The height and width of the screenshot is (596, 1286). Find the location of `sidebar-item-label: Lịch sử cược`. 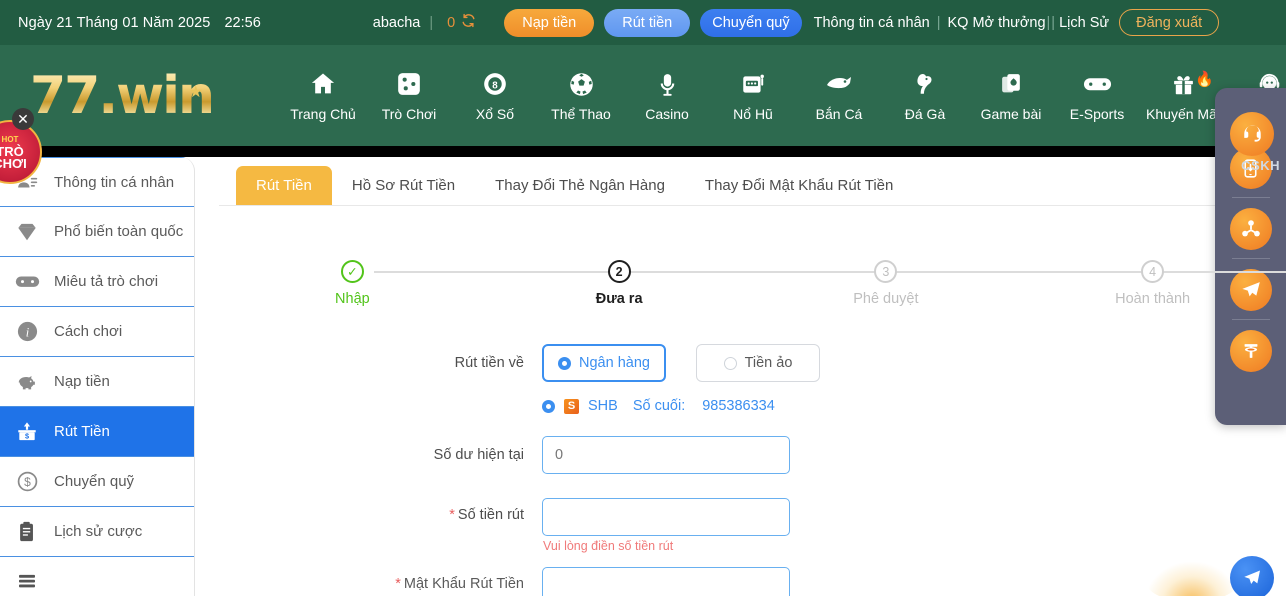

sidebar-item-label: Lịch sử cược is located at coordinates (98, 531).